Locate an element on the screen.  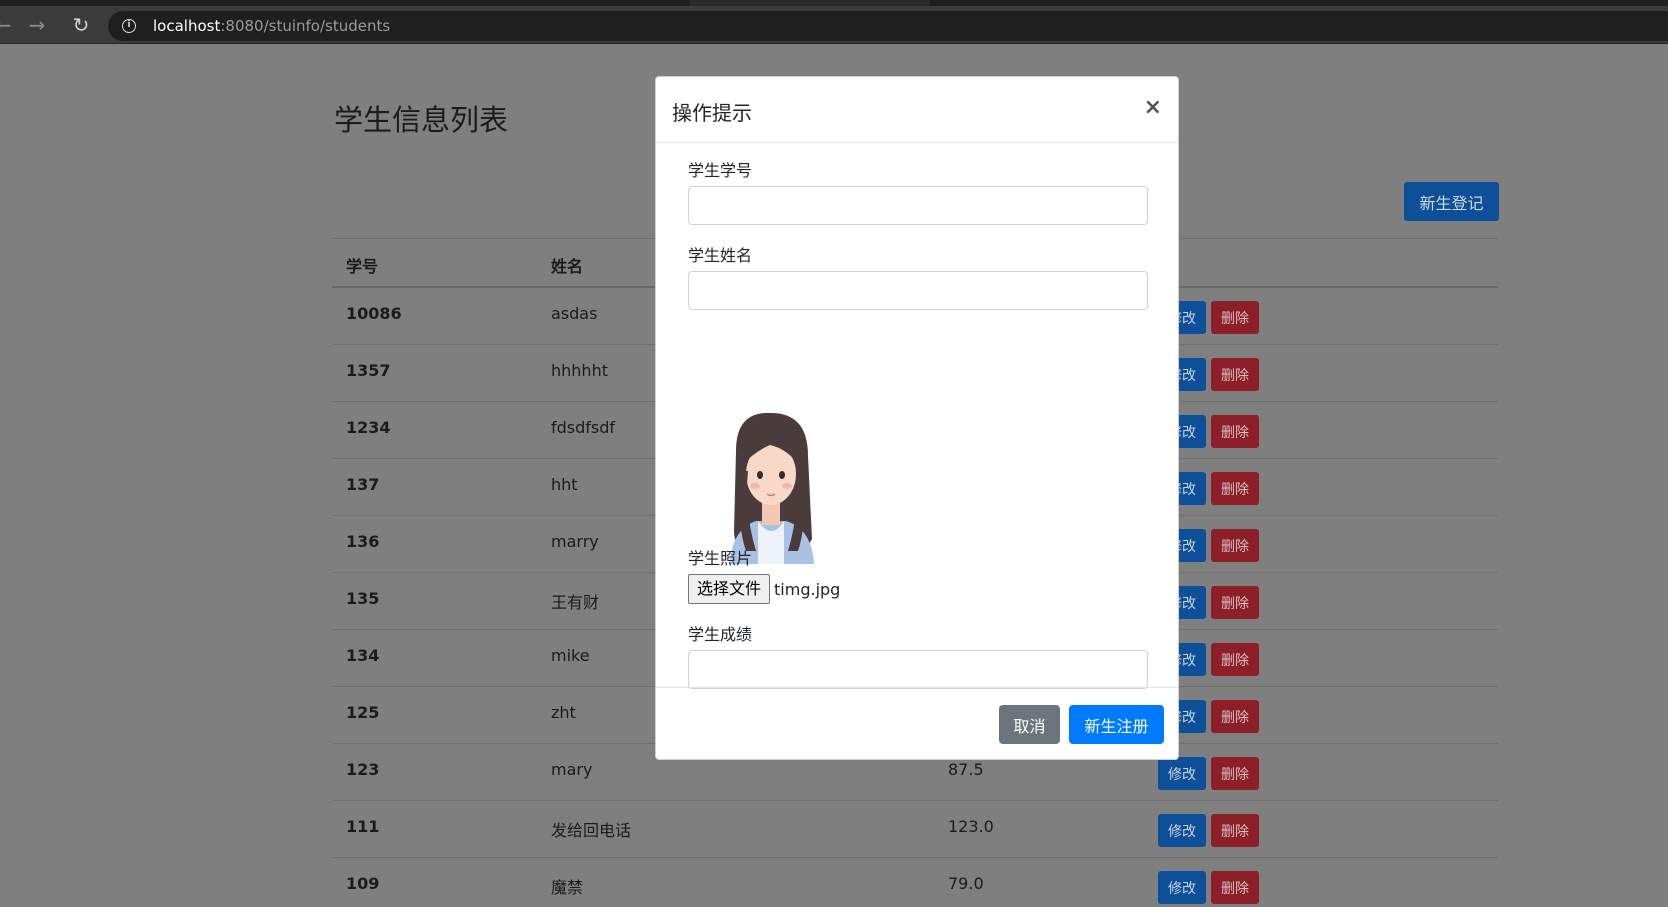
url-host: localhost is located at coordinates (187, 26).